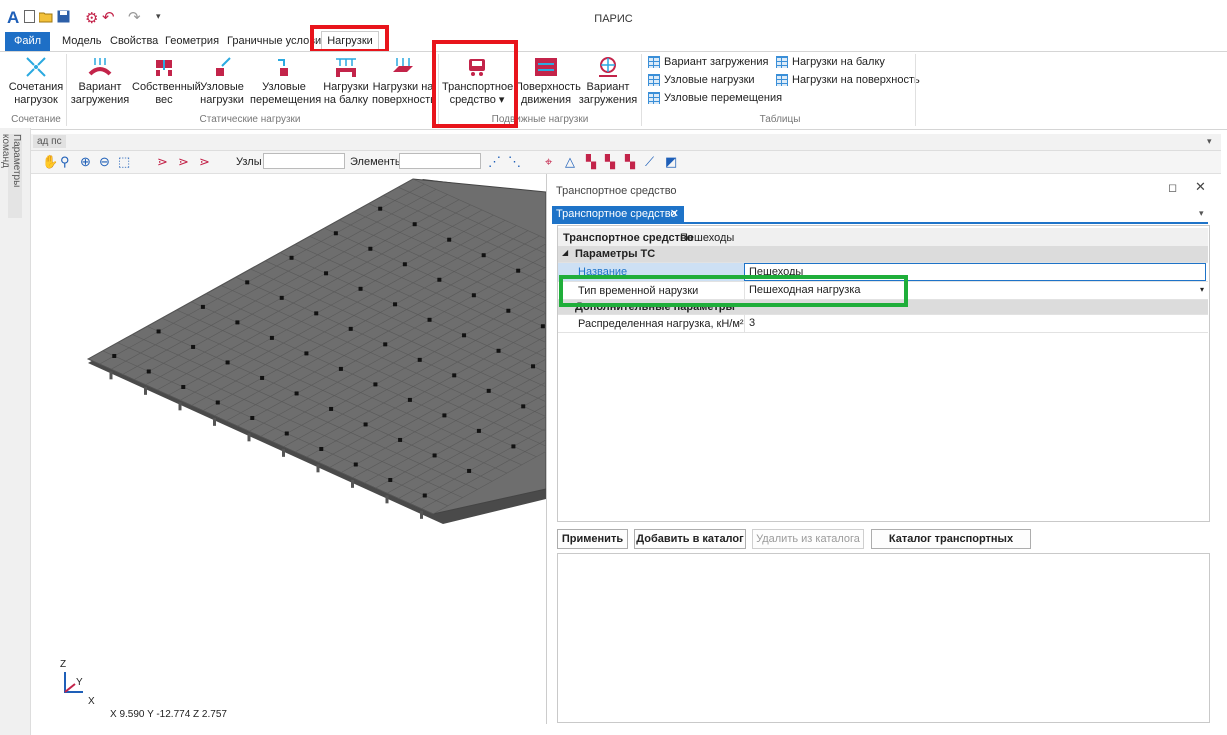 Image resolution: width=1227 pixels, height=735 pixels. I want to click on table-variant: Вариант загружения, so click(708, 62).